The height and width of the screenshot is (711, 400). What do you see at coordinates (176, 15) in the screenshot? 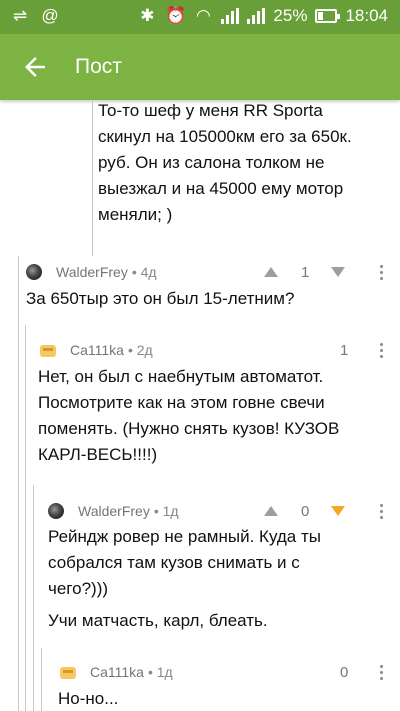
I see `alarm-icon: ⏰` at bounding box center [176, 15].